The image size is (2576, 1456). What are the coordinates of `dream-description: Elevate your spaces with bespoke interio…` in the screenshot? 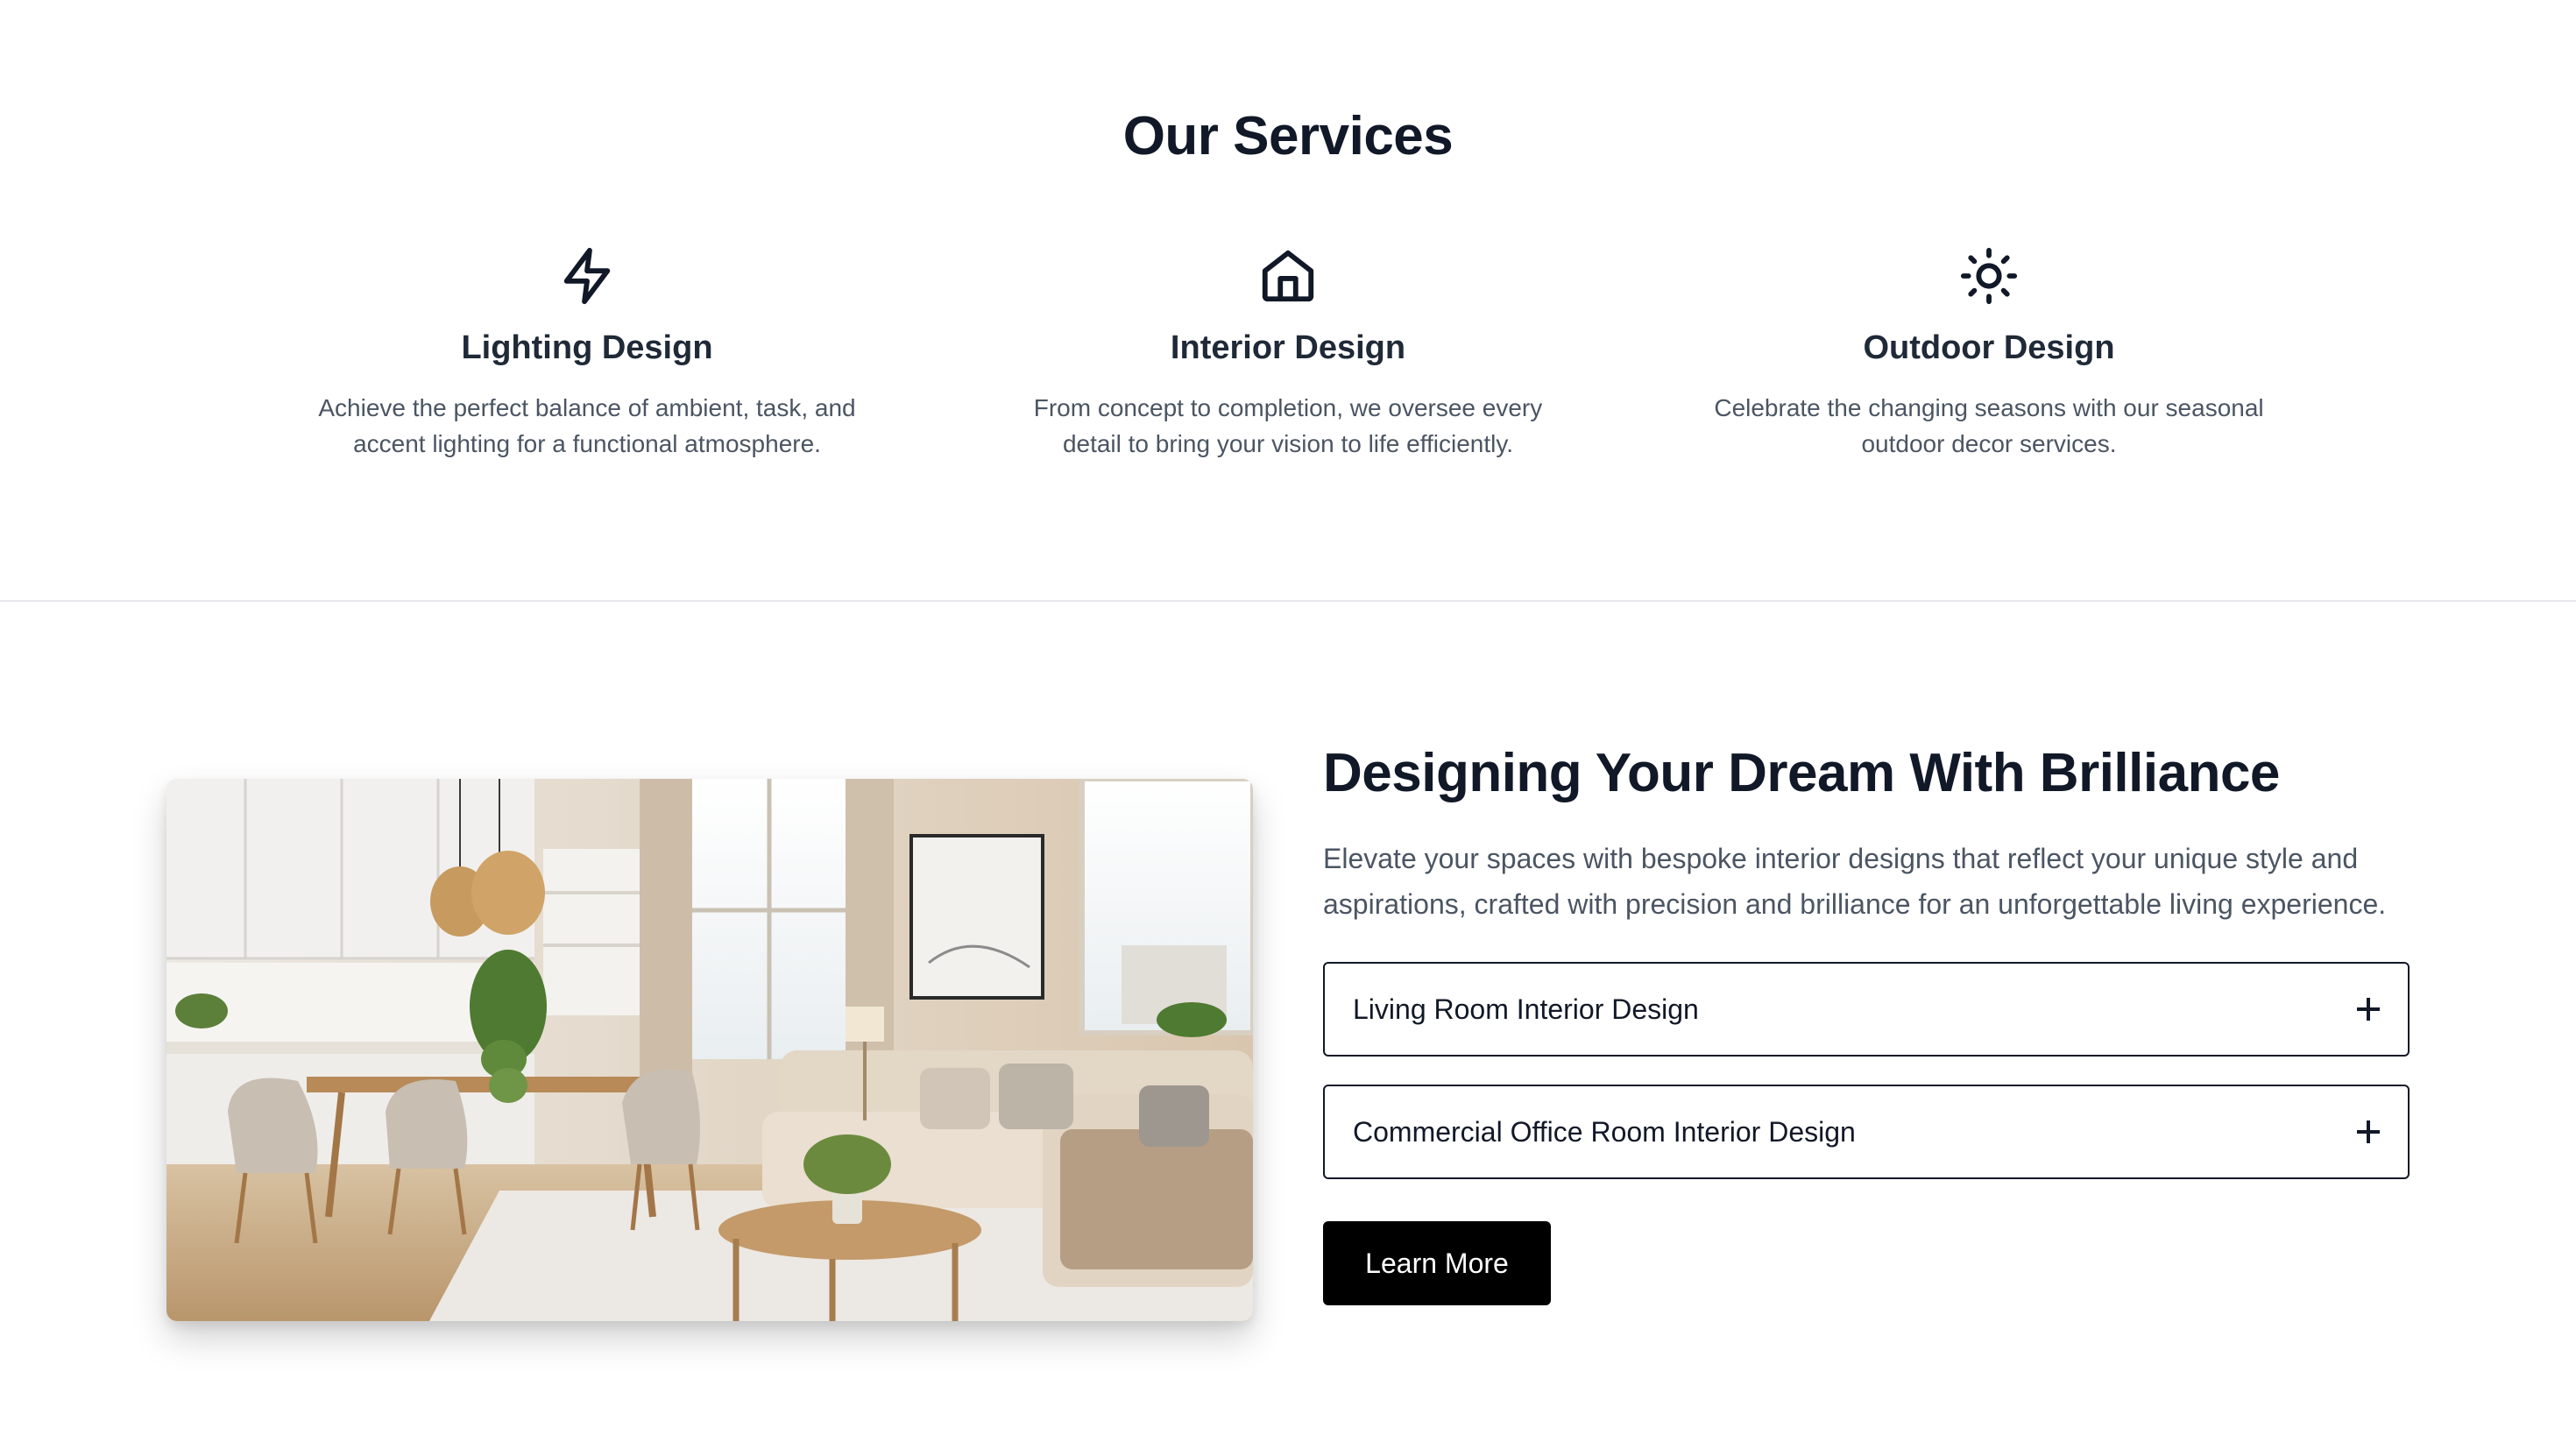 It's located at (1855, 881).